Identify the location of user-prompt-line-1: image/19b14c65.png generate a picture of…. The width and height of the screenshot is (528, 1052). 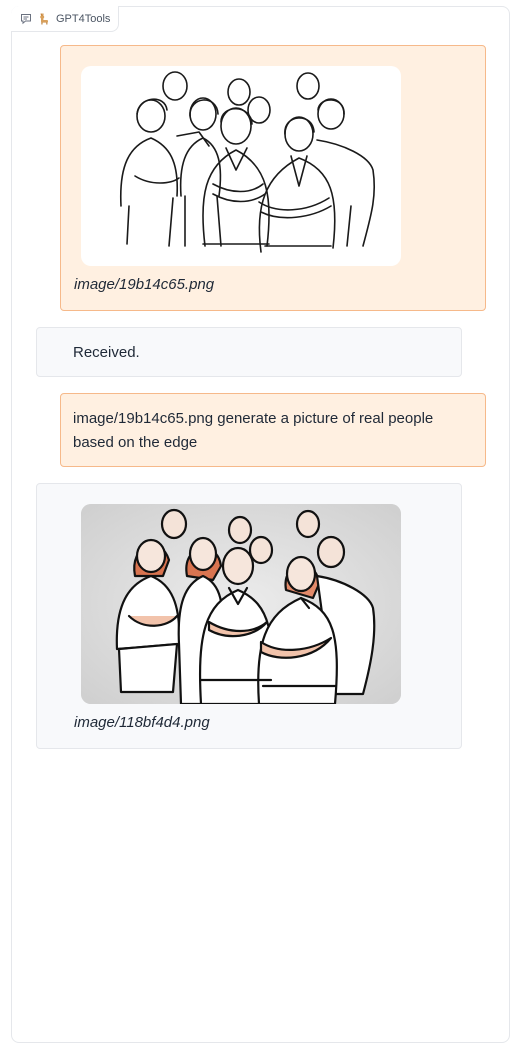
(253, 418).